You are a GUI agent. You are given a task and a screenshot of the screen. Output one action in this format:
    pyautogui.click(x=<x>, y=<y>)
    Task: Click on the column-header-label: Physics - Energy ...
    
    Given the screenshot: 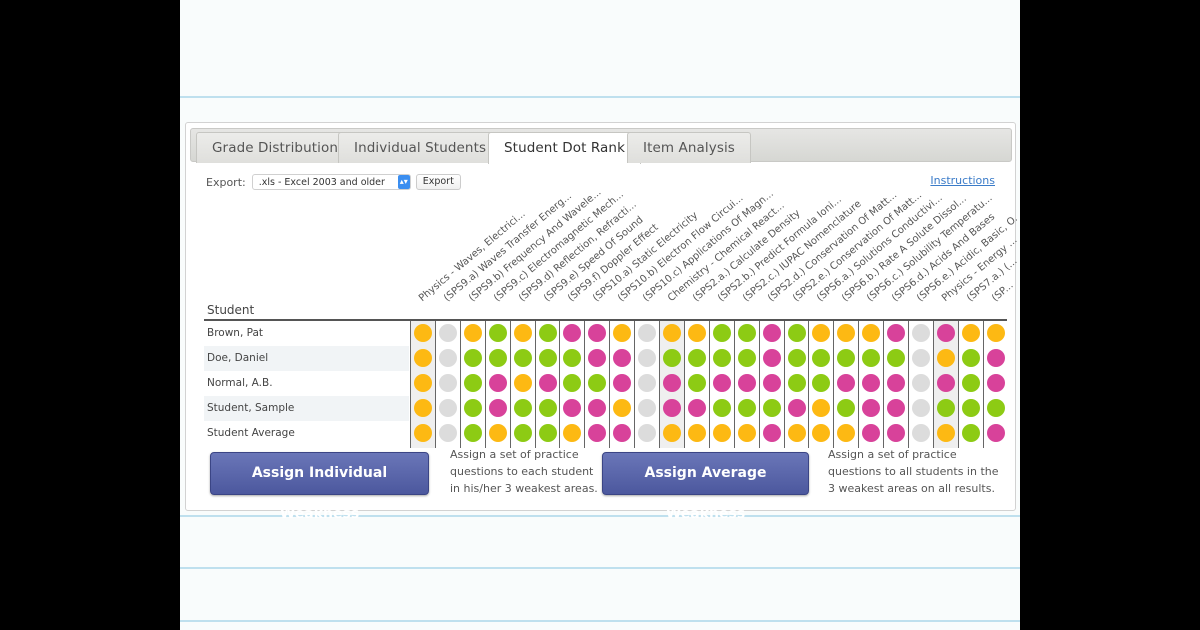 What is the action you would take?
    pyautogui.click(x=978, y=269)
    